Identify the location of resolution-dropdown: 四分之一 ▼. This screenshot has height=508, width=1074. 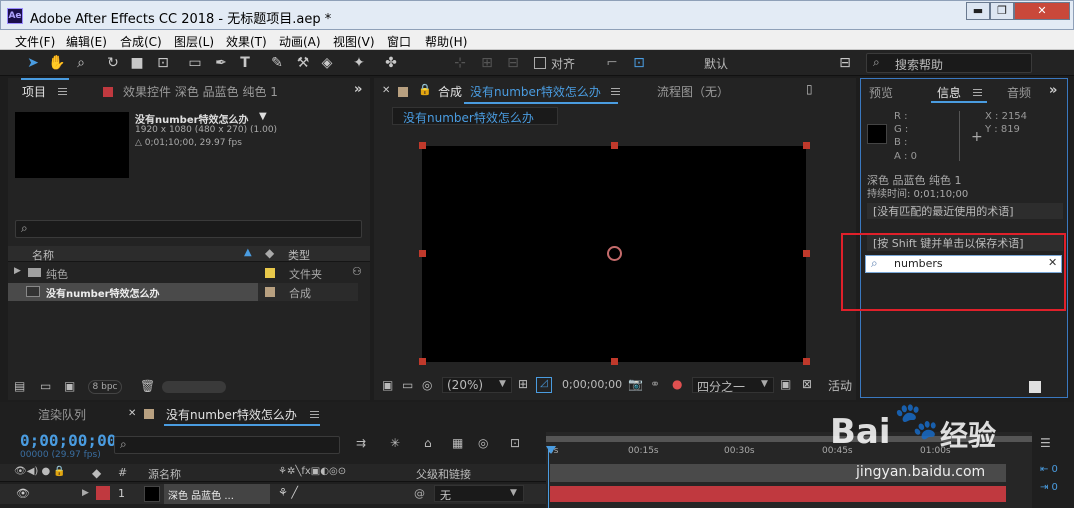
(733, 385).